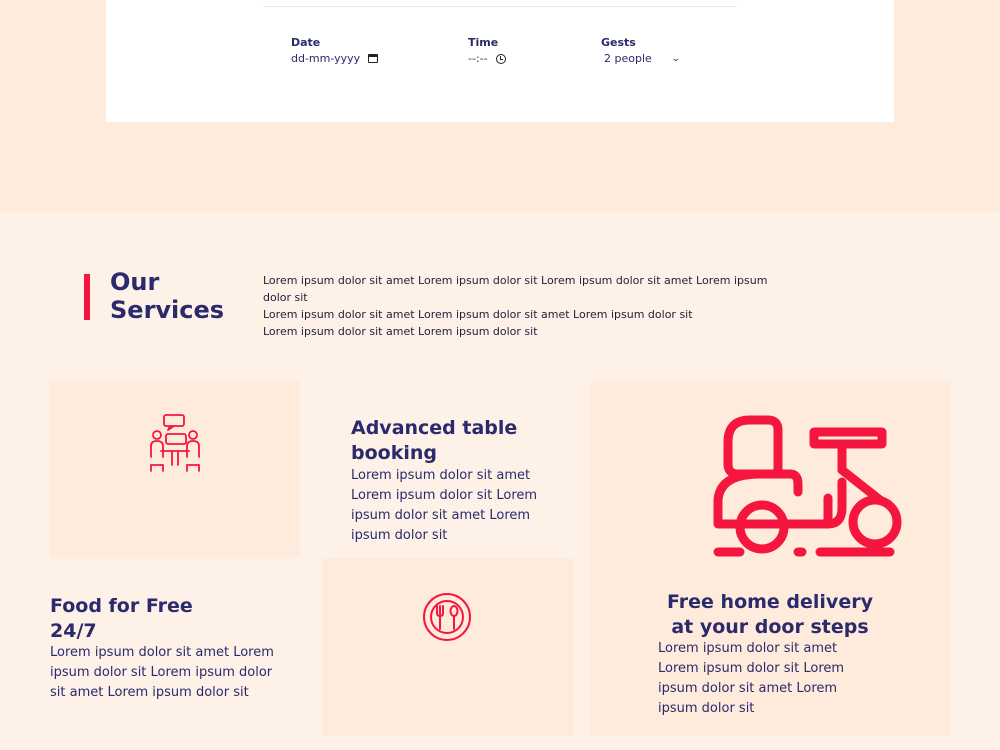 The image size is (1000, 750). I want to click on date-input: dd-mm-yyyy, so click(335, 58).